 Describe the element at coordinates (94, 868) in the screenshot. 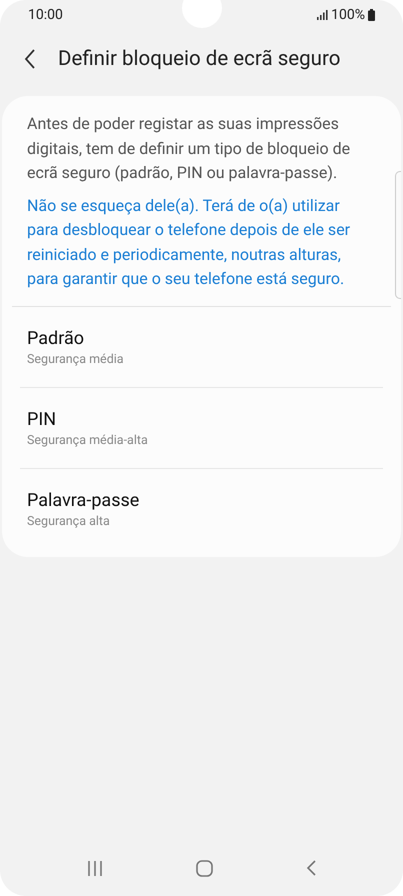

I see `recent-apps-icon` at that location.